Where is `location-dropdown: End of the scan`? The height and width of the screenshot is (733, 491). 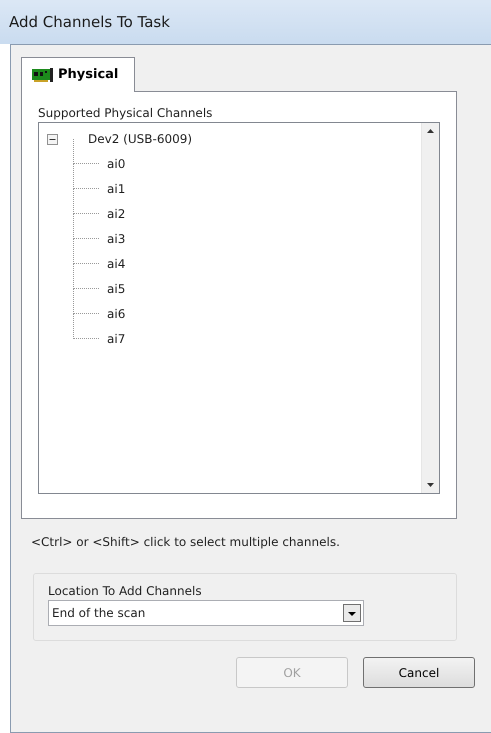
location-dropdown: End of the scan is located at coordinates (206, 613).